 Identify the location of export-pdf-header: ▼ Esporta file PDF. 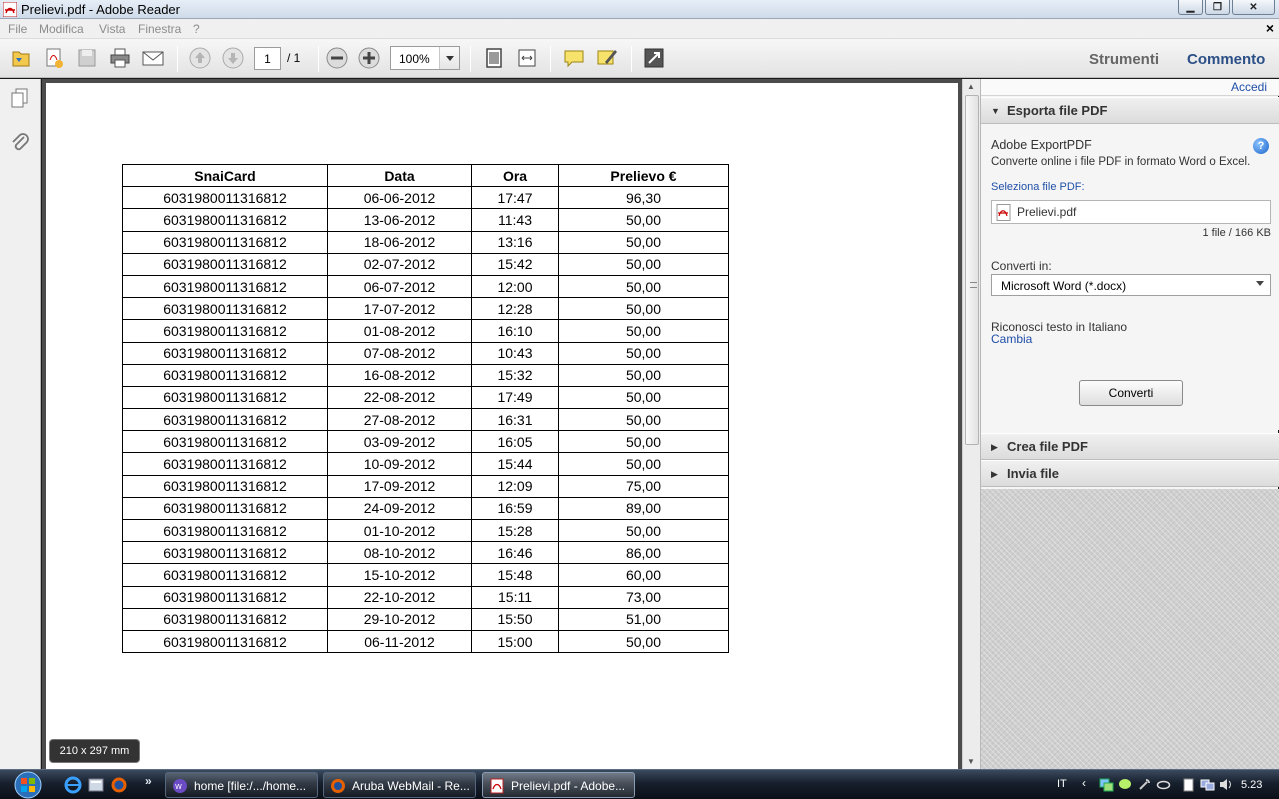
(1130, 110).